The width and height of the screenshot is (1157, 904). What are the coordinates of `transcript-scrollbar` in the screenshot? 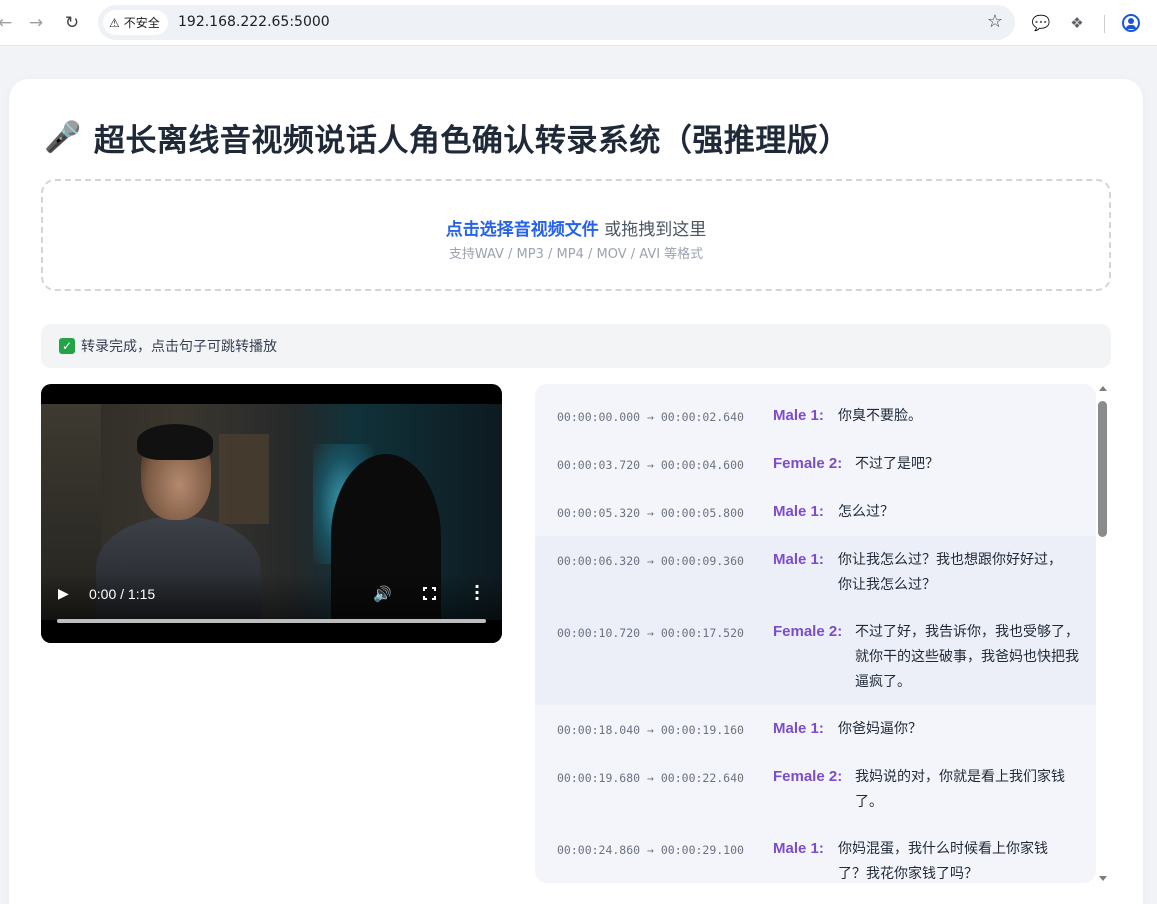 It's located at (1103, 633).